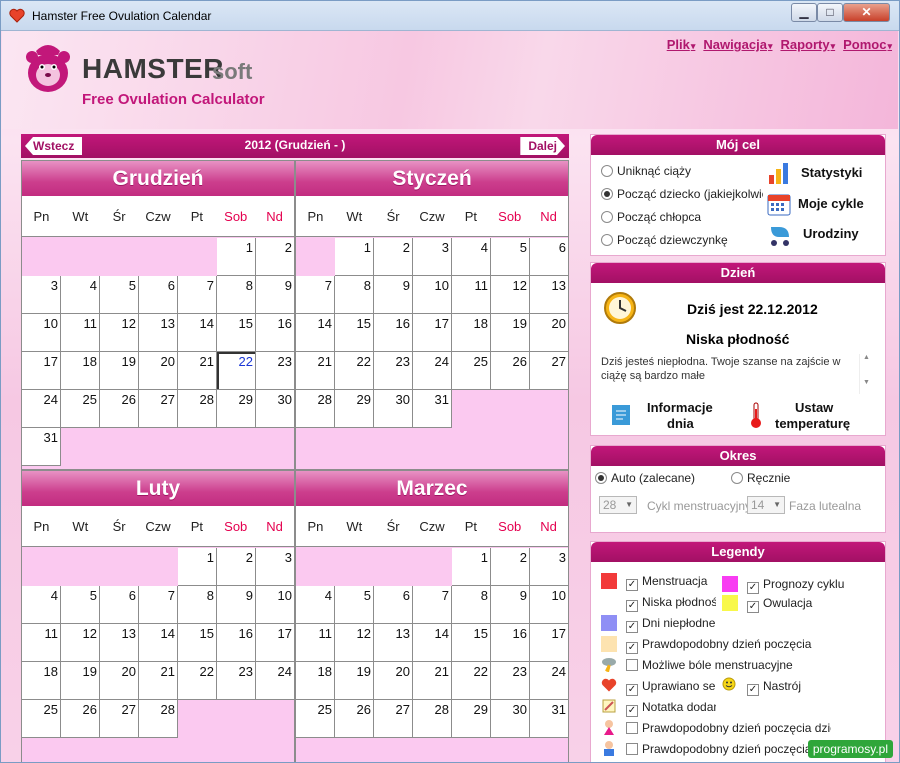  I want to click on goal-option-radio: Począć dziewczynkę, so click(682, 240).